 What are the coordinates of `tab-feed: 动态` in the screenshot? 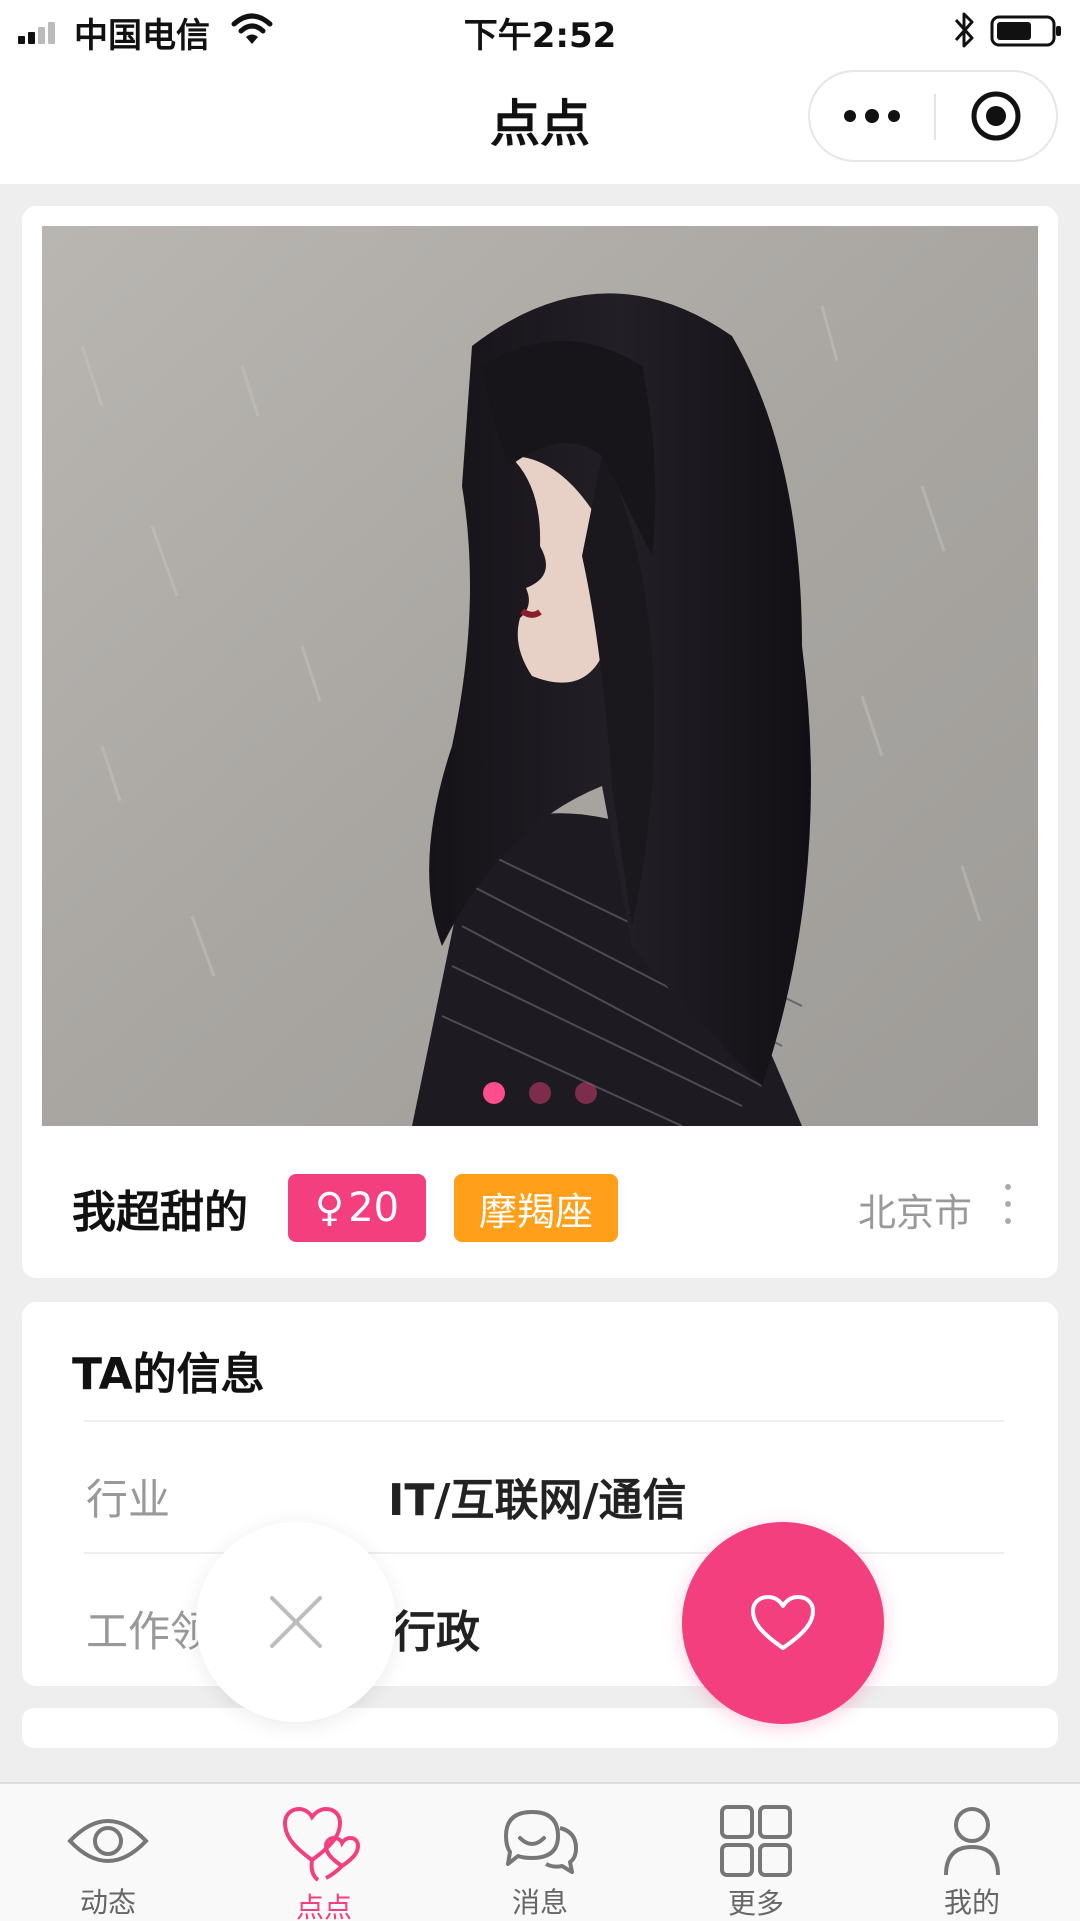 It's located at (108, 1852).